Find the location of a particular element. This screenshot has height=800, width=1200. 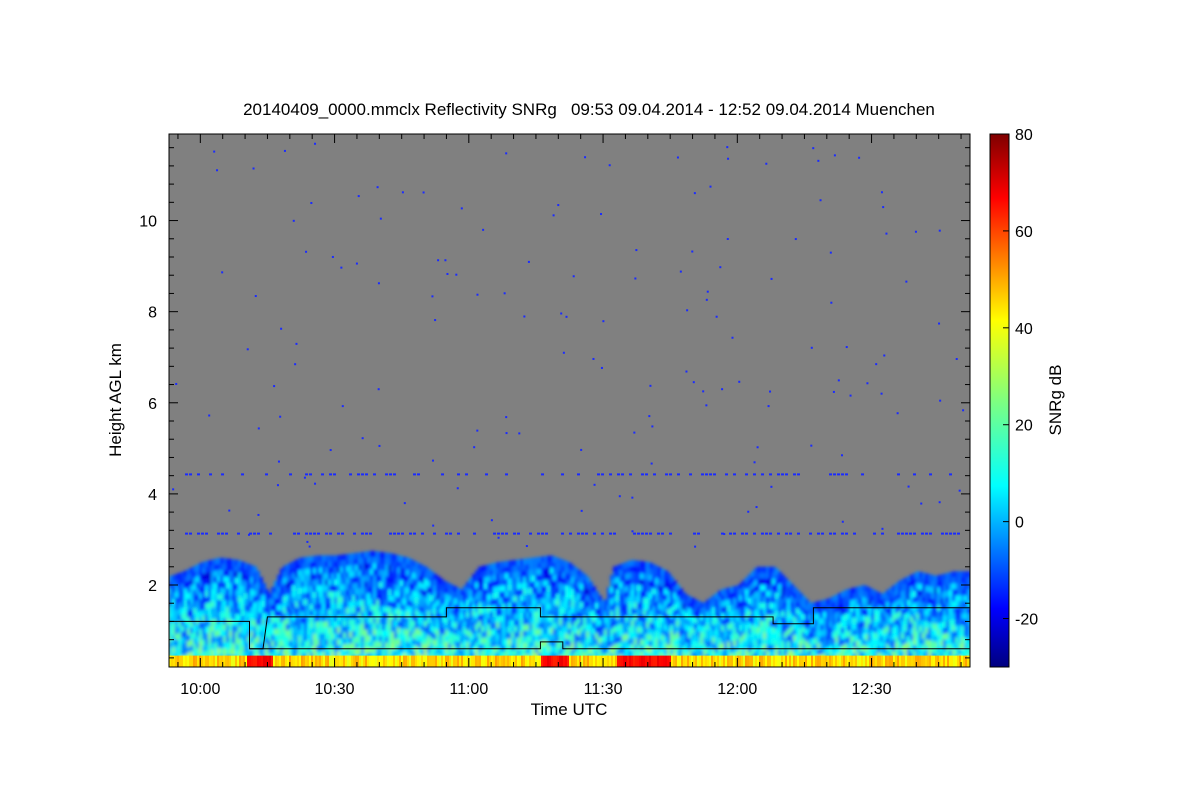

colorbar-gradient is located at coordinates (999, 400).